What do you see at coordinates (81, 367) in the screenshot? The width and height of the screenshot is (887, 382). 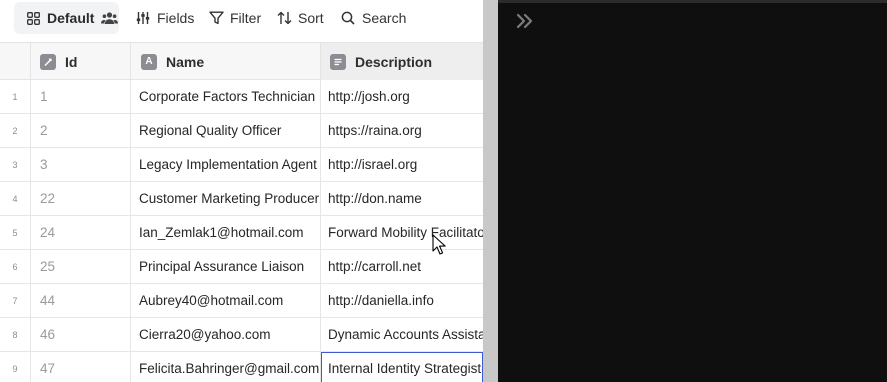 I see `id-cell: 47` at bounding box center [81, 367].